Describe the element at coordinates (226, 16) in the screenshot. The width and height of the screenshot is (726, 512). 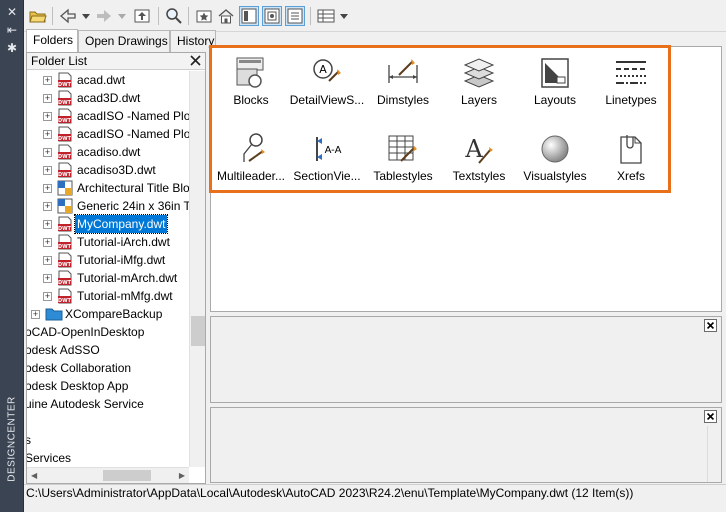
I see `home-icon` at that location.